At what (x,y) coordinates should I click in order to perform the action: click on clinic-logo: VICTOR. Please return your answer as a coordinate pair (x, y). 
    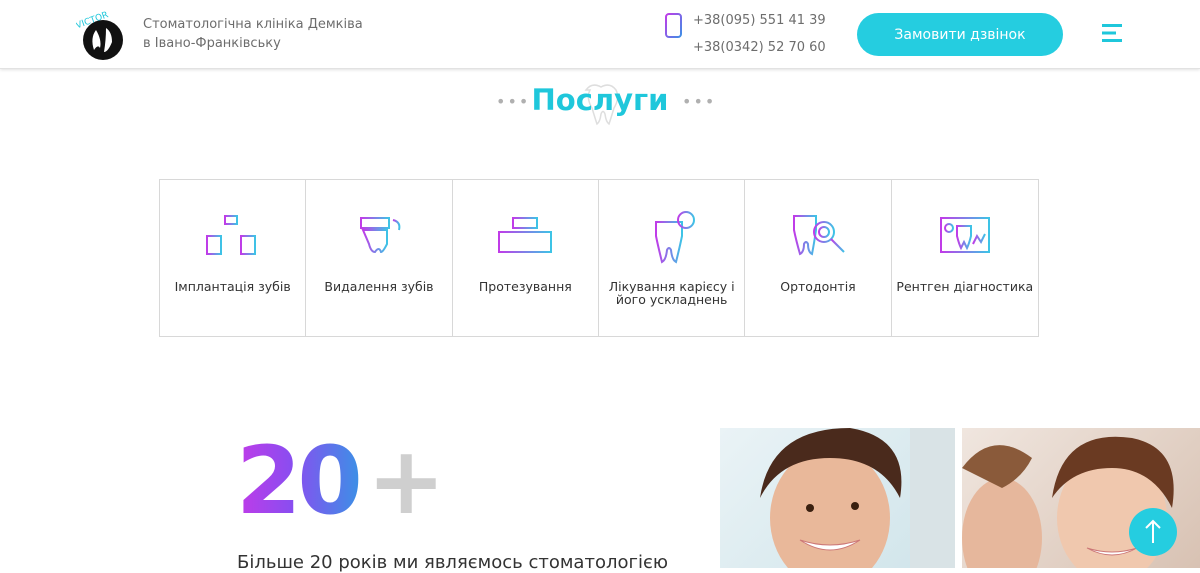
    Looking at the image, I should click on (104, 35).